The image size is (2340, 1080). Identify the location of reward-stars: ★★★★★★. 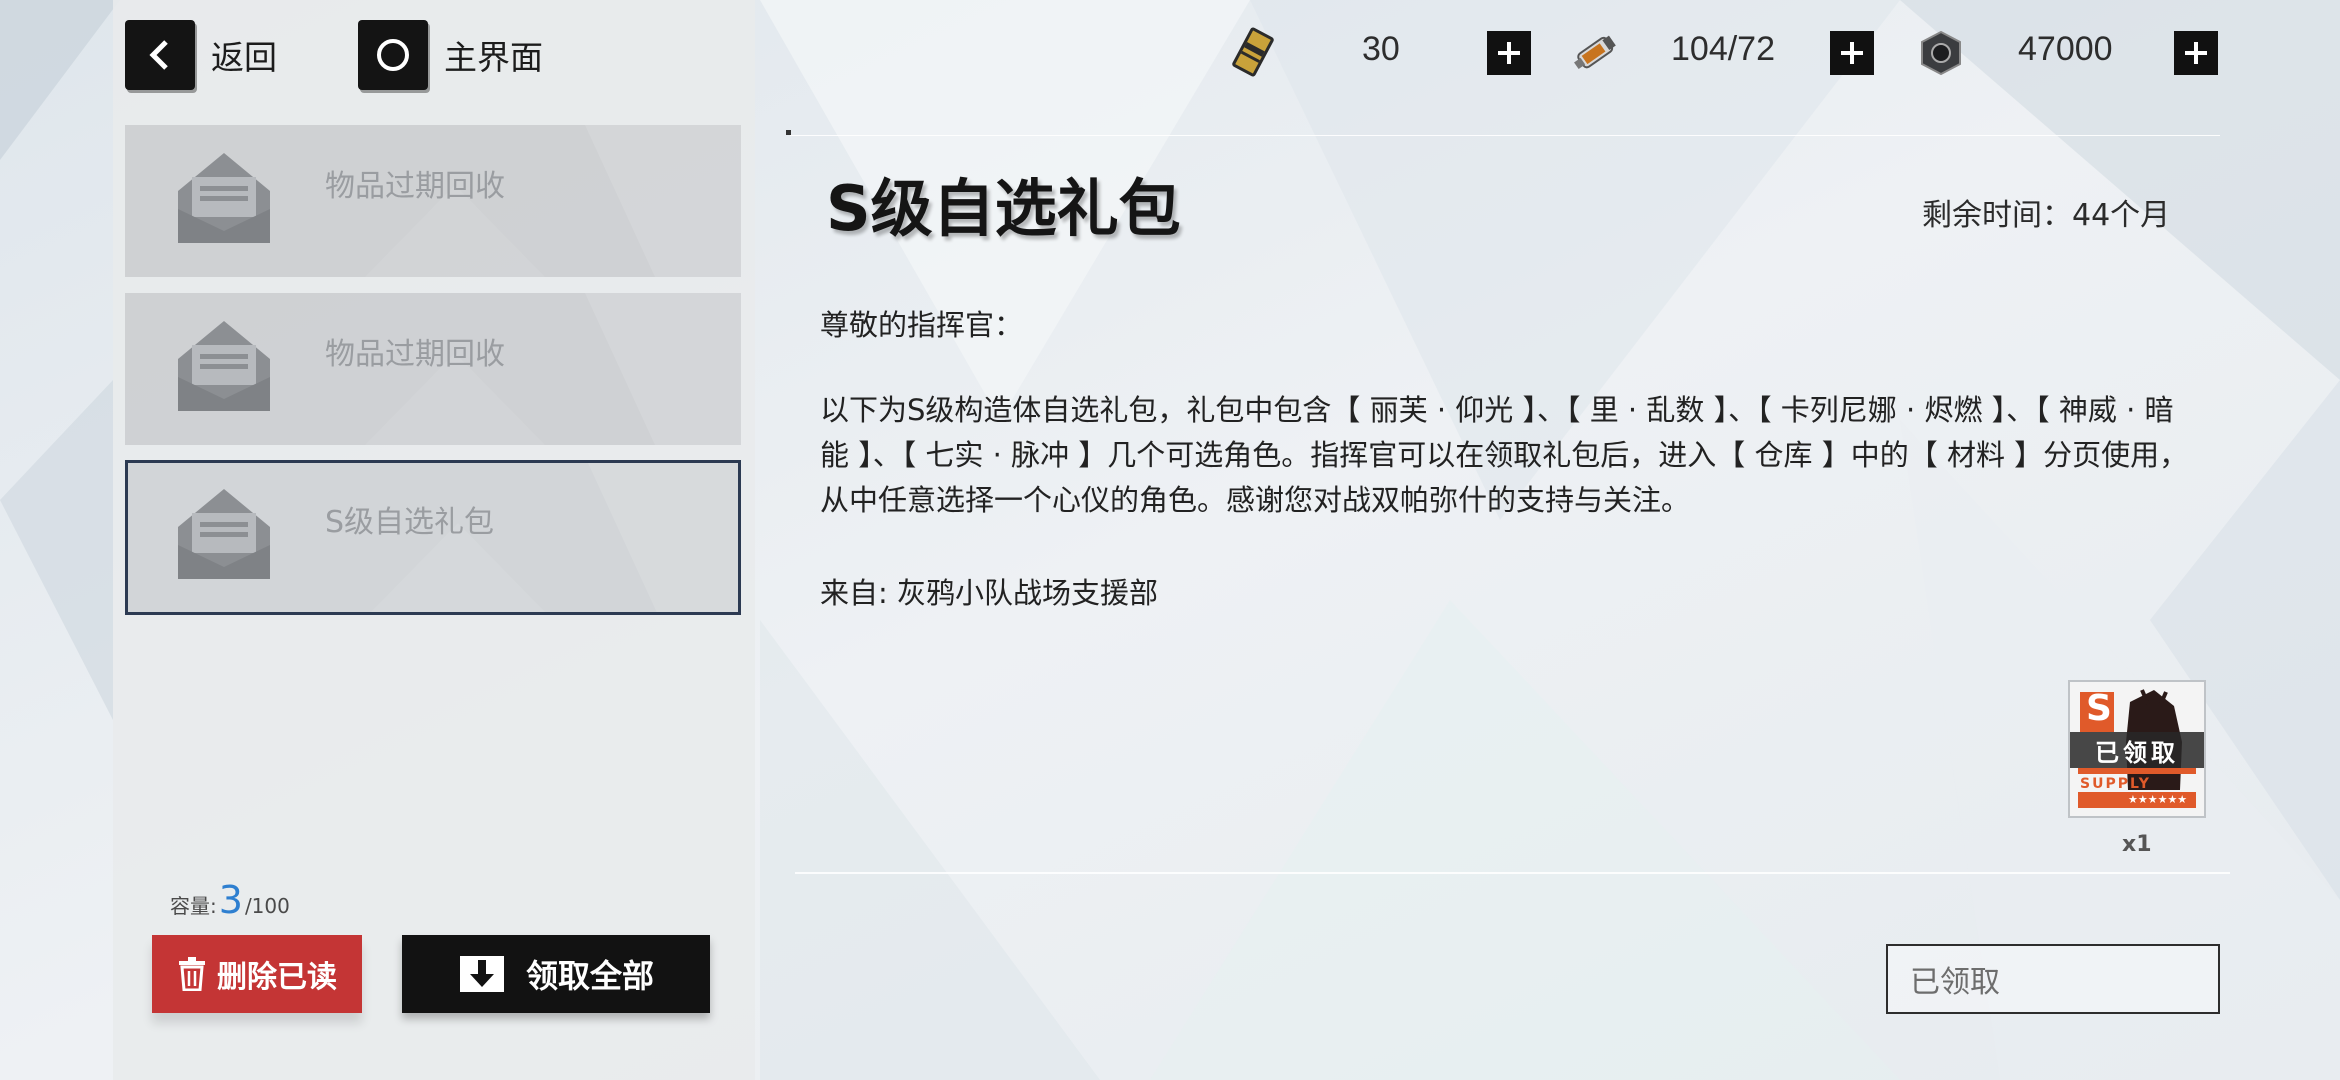
(2158, 799).